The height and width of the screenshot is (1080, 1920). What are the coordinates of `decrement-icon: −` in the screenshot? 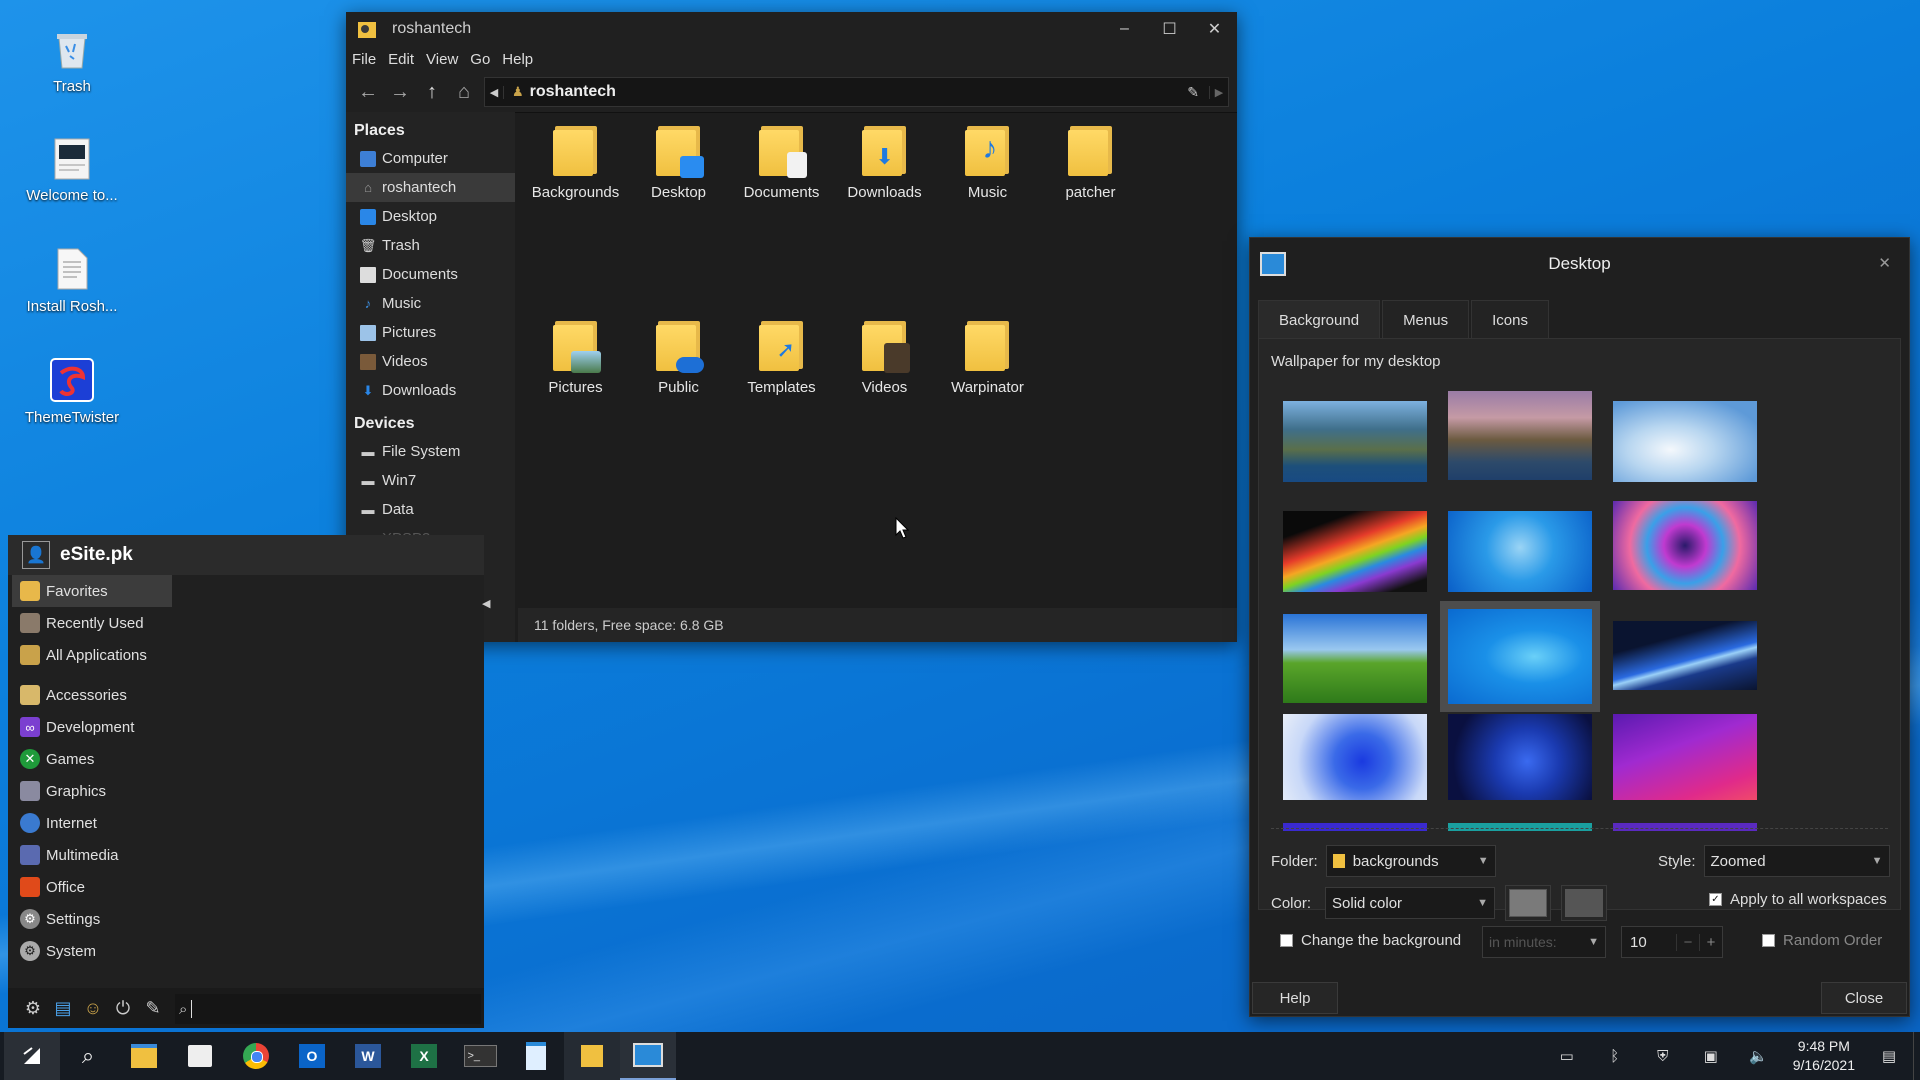 It's located at (1687, 942).